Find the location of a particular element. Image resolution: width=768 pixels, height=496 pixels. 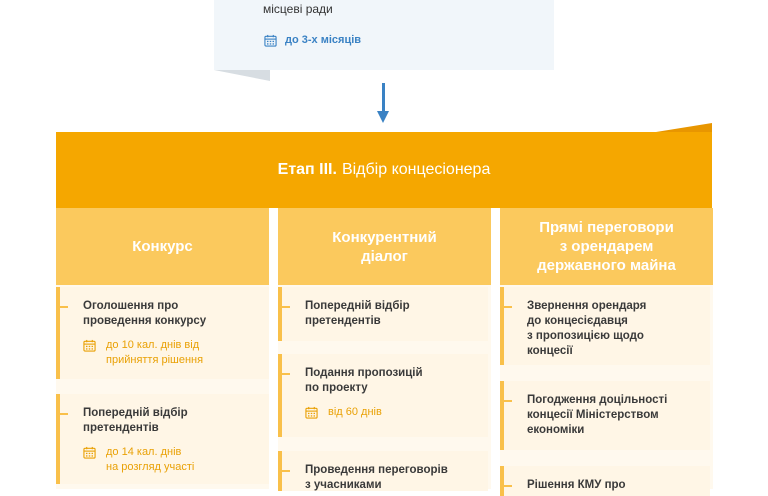

previous-stage-card: місцеві ради до 3-х місяців is located at coordinates (384, 35).